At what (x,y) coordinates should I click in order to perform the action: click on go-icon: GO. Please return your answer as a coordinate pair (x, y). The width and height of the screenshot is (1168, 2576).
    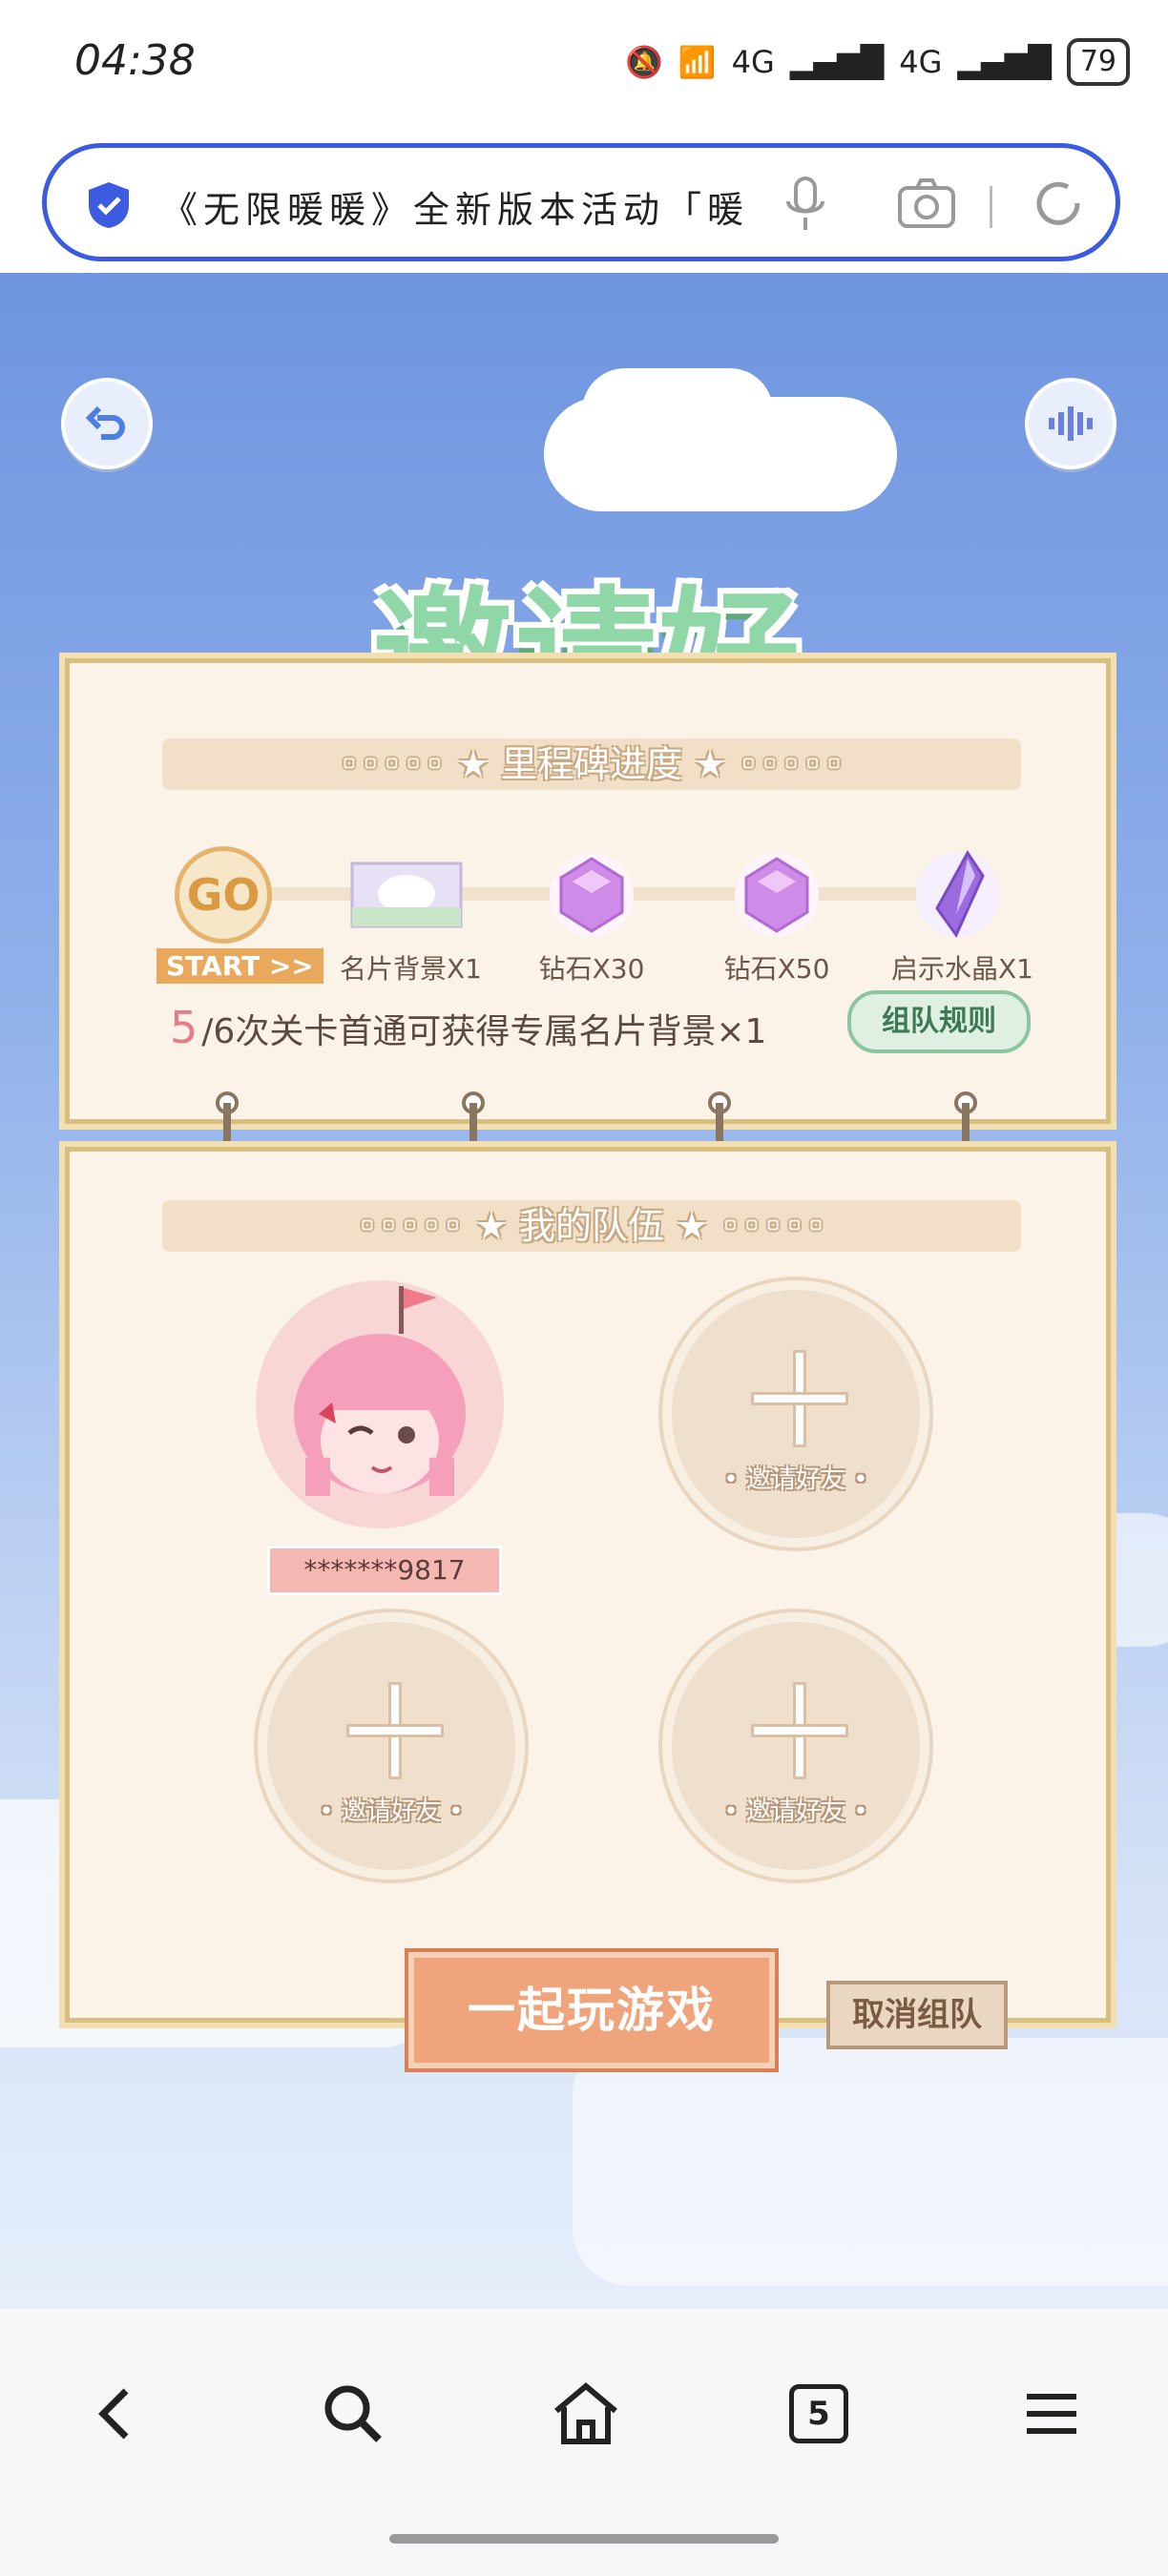
    Looking at the image, I should click on (223, 895).